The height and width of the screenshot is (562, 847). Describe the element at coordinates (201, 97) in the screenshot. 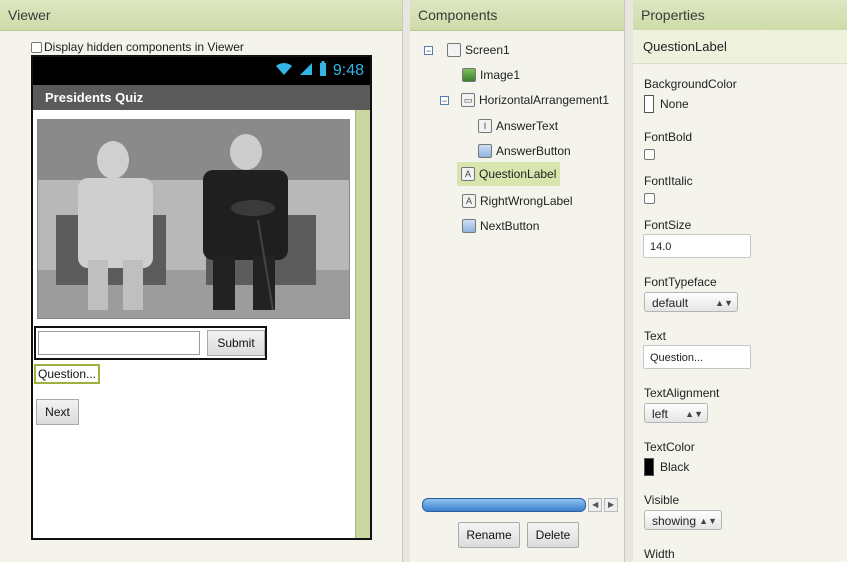

I see `app-title-bar: Presidents Quiz` at that location.